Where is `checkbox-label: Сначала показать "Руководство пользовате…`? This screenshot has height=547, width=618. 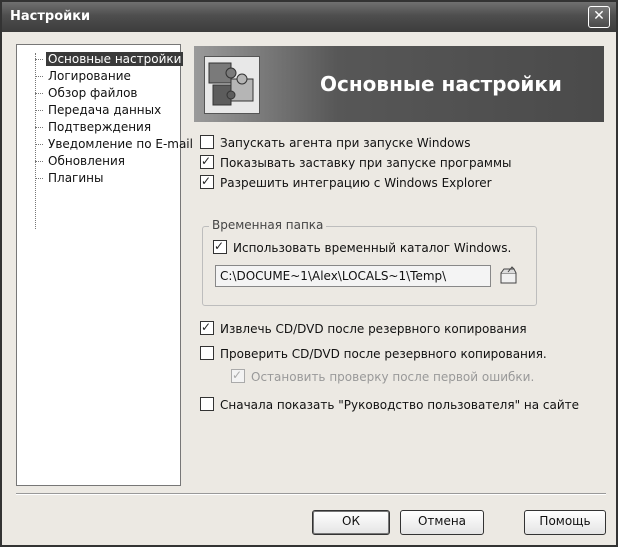 checkbox-label: Сначала показать "Руководство пользовате… is located at coordinates (400, 405).